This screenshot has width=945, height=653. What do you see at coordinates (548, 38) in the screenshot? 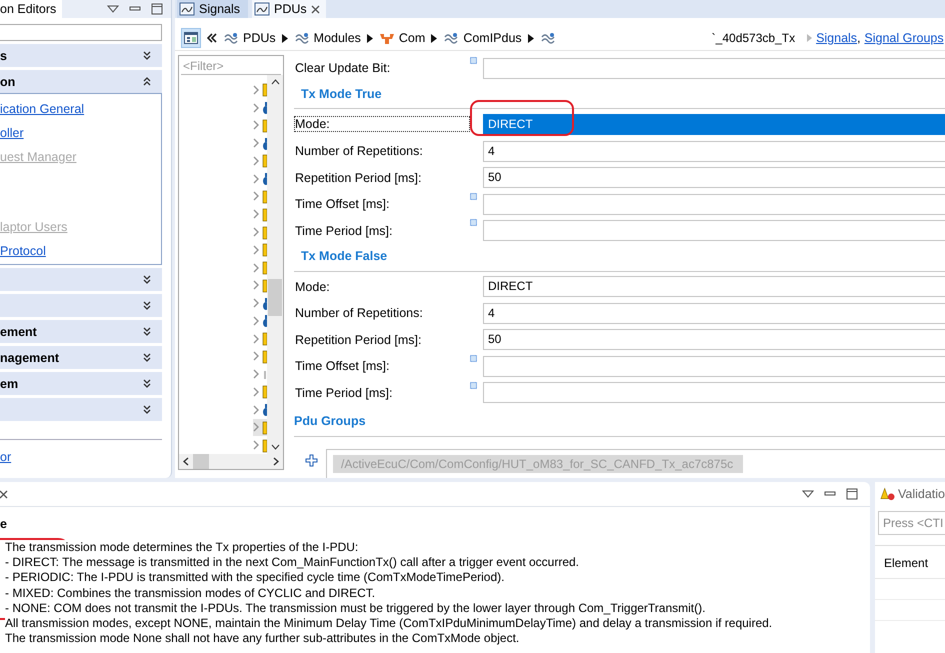
I see `breadcrumb-item` at bounding box center [548, 38].